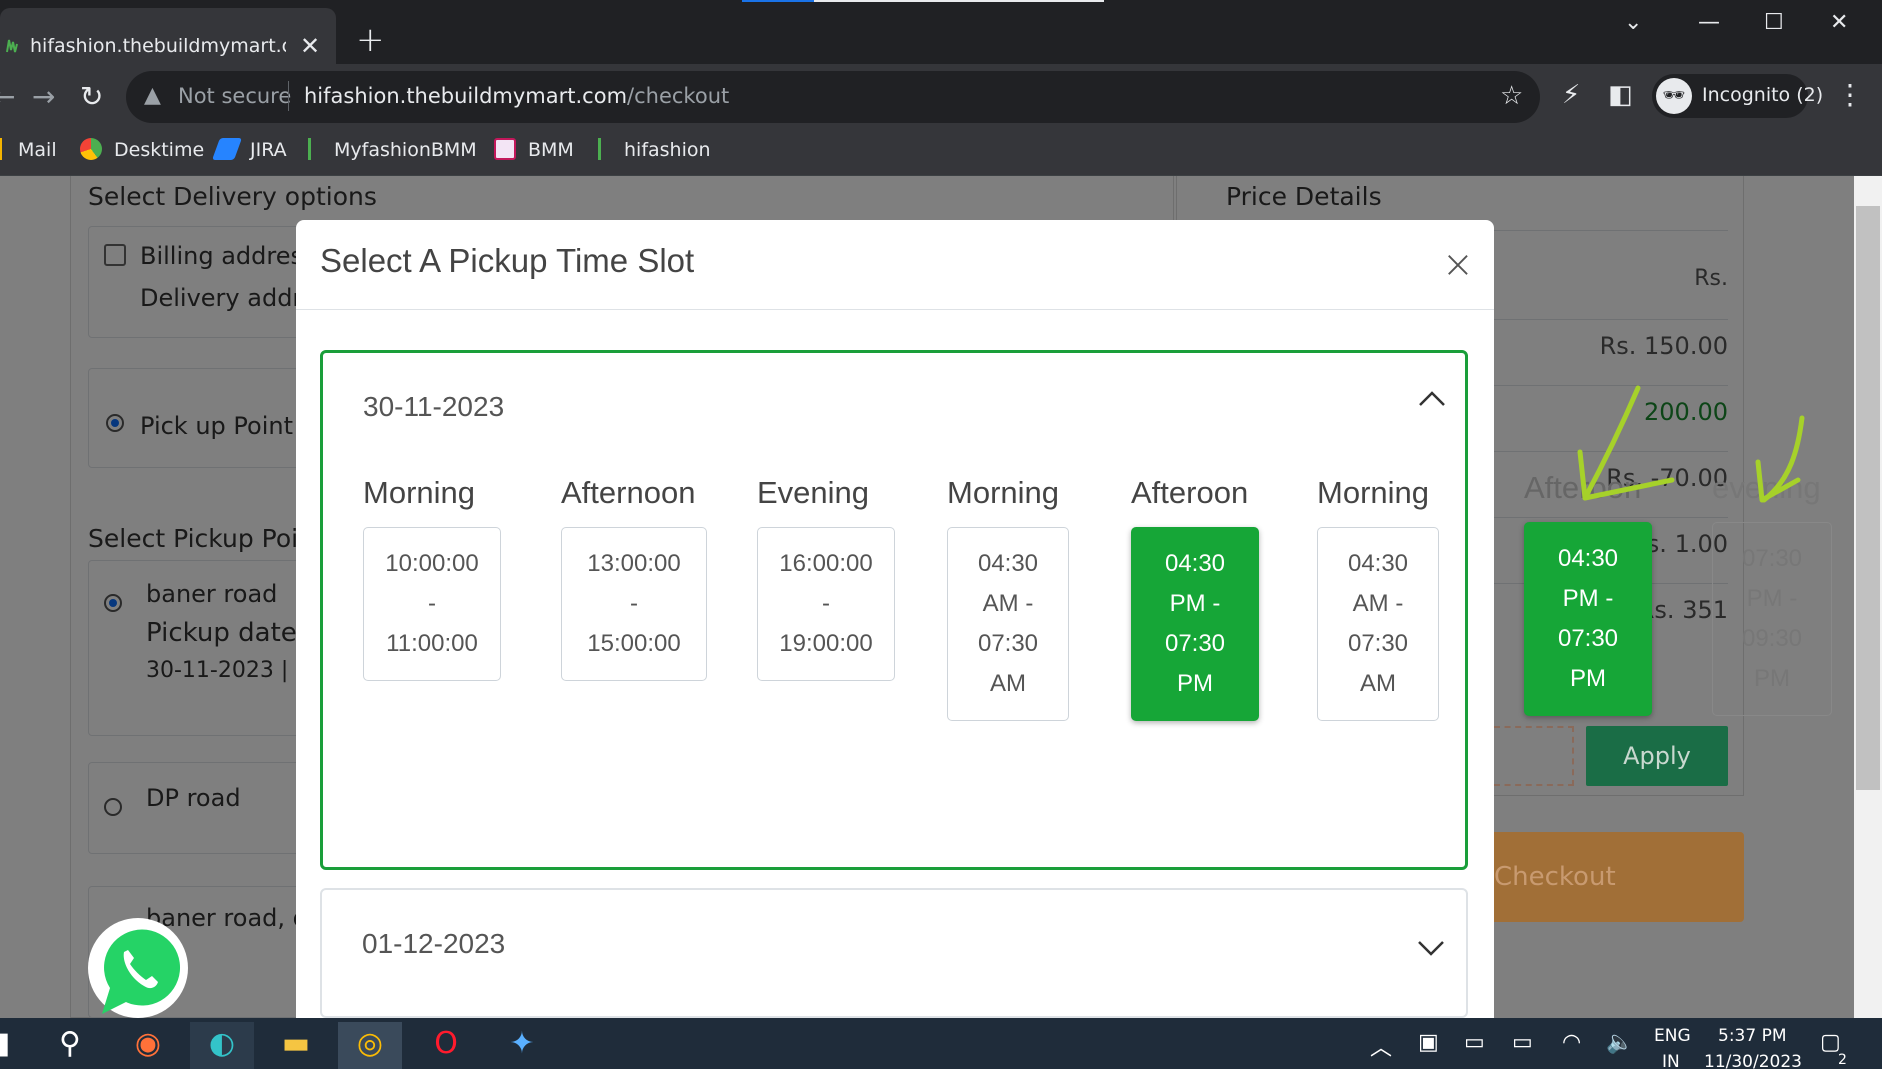 This screenshot has height=1069, width=1882. Describe the element at coordinates (1619, 1042) in the screenshot. I see `volume-icon: 🔈` at that location.